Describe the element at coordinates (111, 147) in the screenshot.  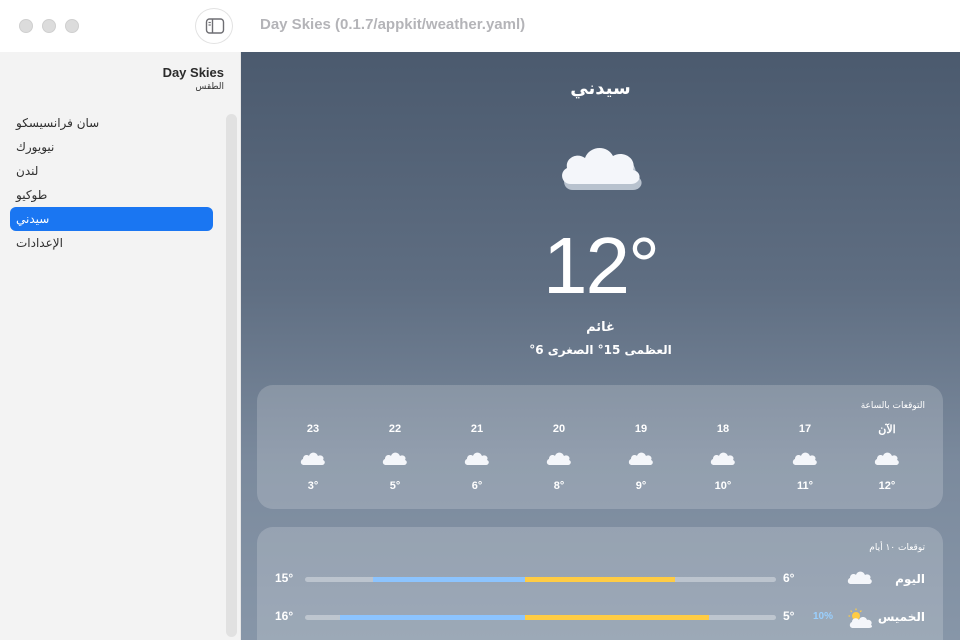
I see `sidebar-item-new-york: نيويورك` at that location.